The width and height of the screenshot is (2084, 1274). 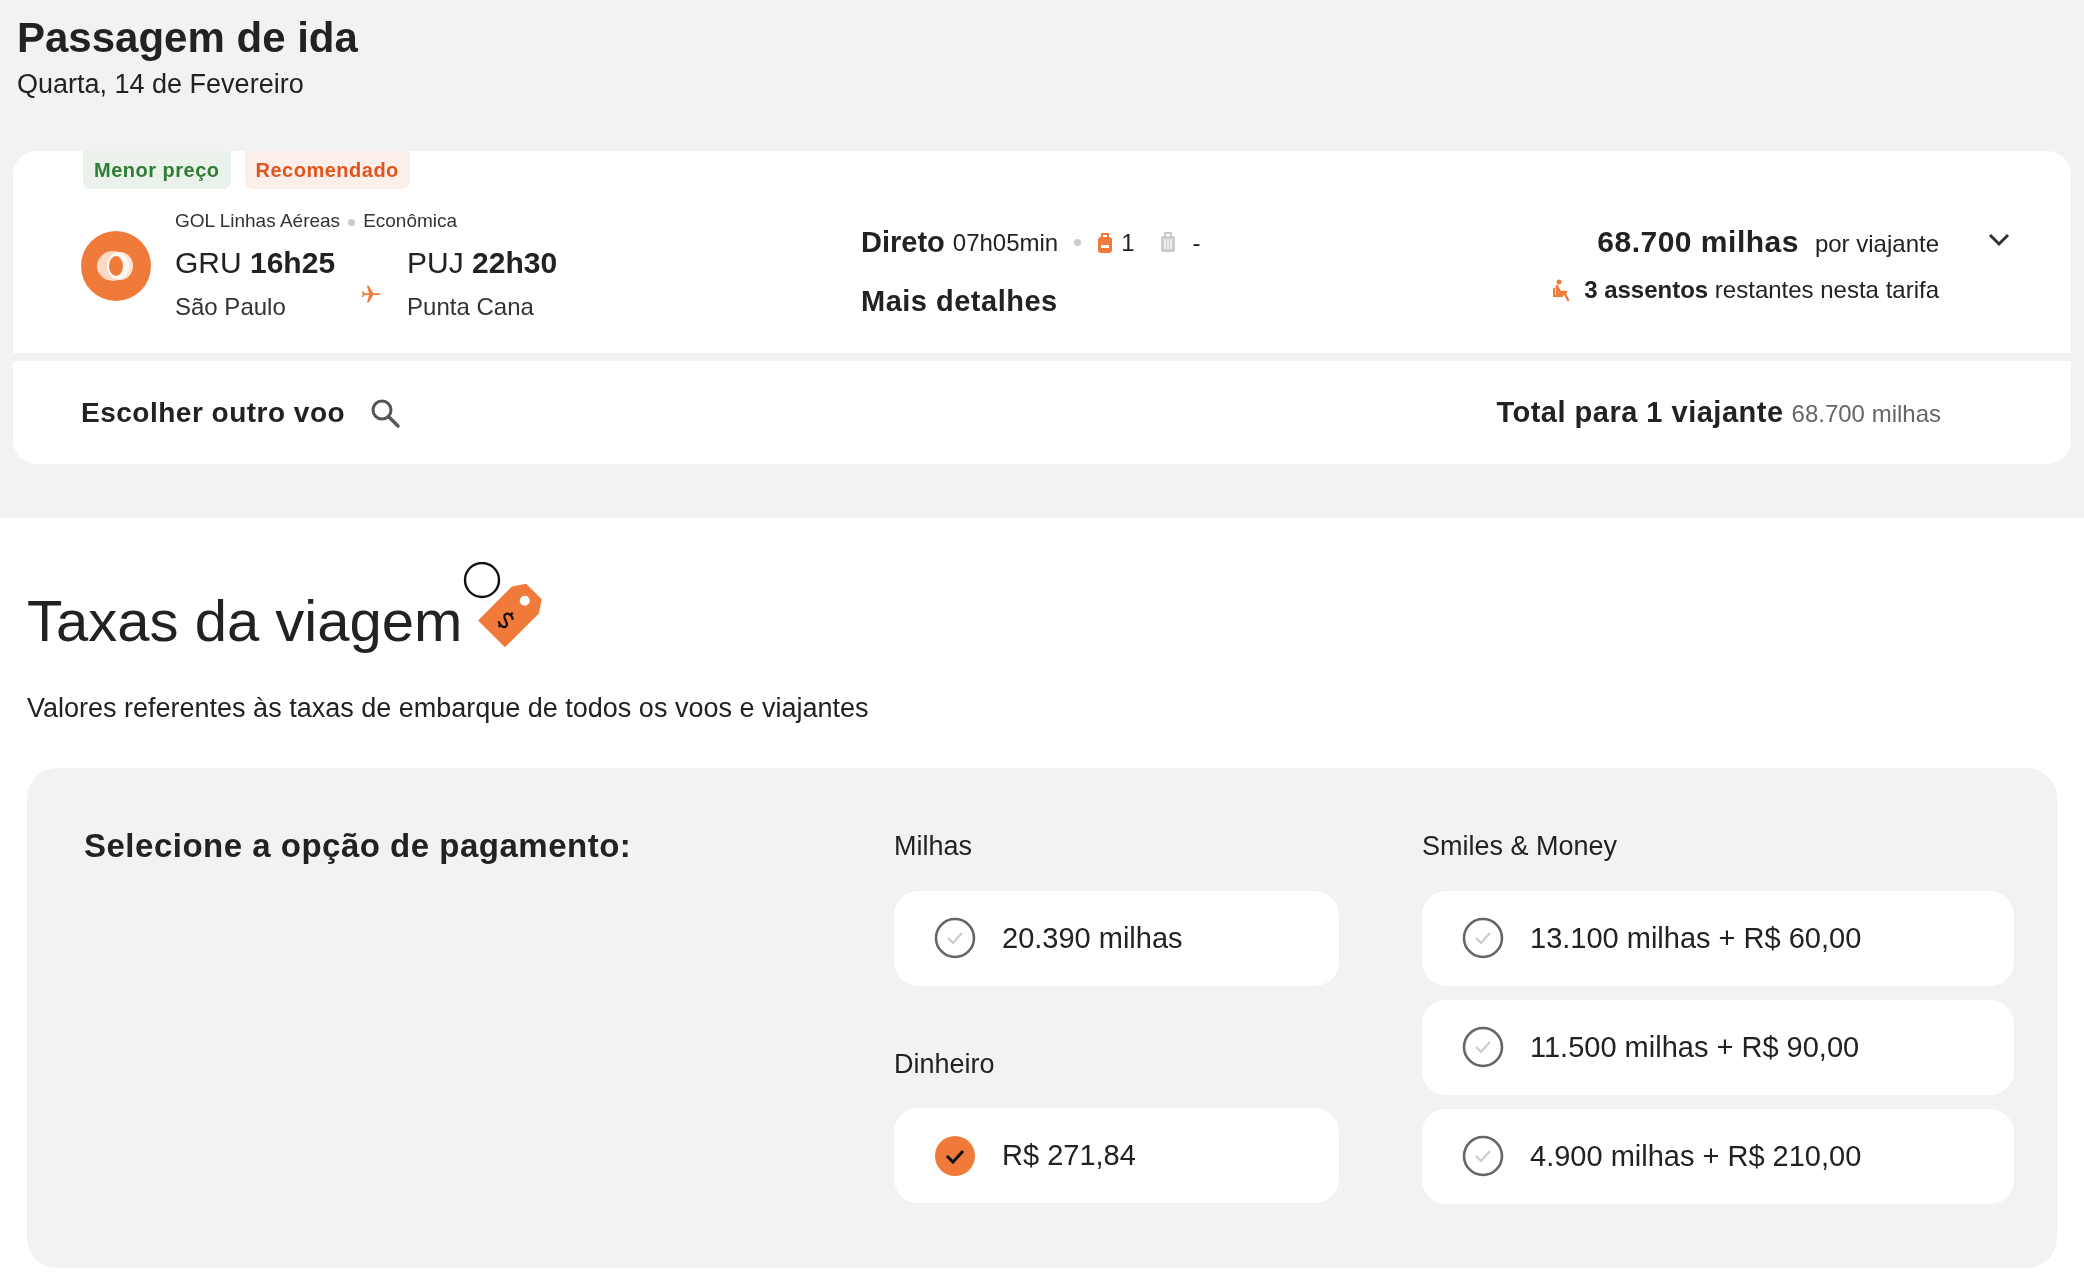 I want to click on details-link: Mais detalhes, so click(x=959, y=301).